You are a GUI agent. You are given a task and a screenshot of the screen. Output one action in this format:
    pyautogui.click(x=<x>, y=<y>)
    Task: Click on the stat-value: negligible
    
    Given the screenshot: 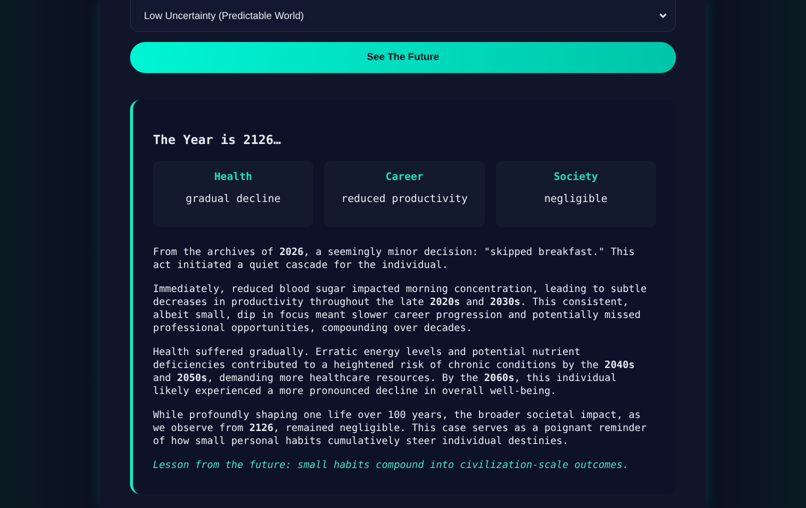 What is the action you would take?
    pyautogui.click(x=576, y=199)
    